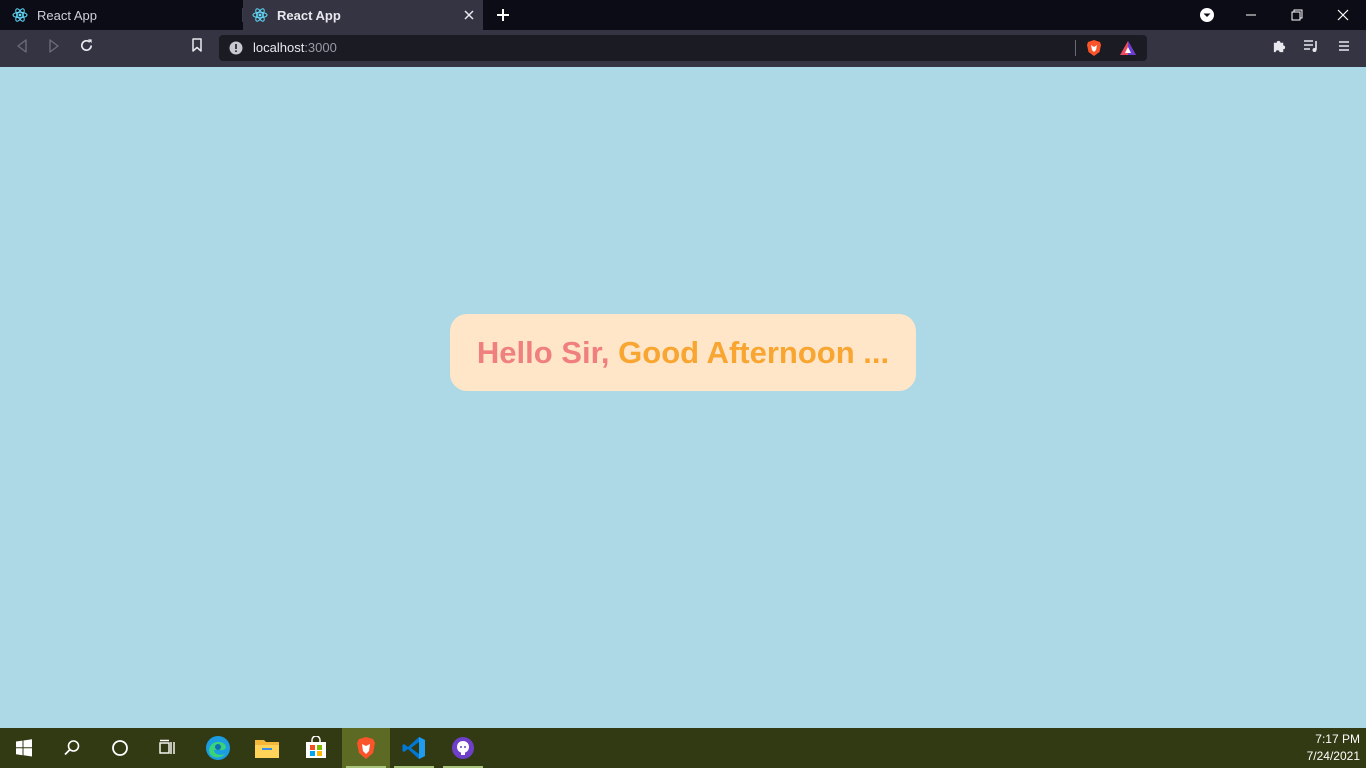  I want to click on windows-taskbar: 7:17 PM 7/24/2021, so click(683, 748).